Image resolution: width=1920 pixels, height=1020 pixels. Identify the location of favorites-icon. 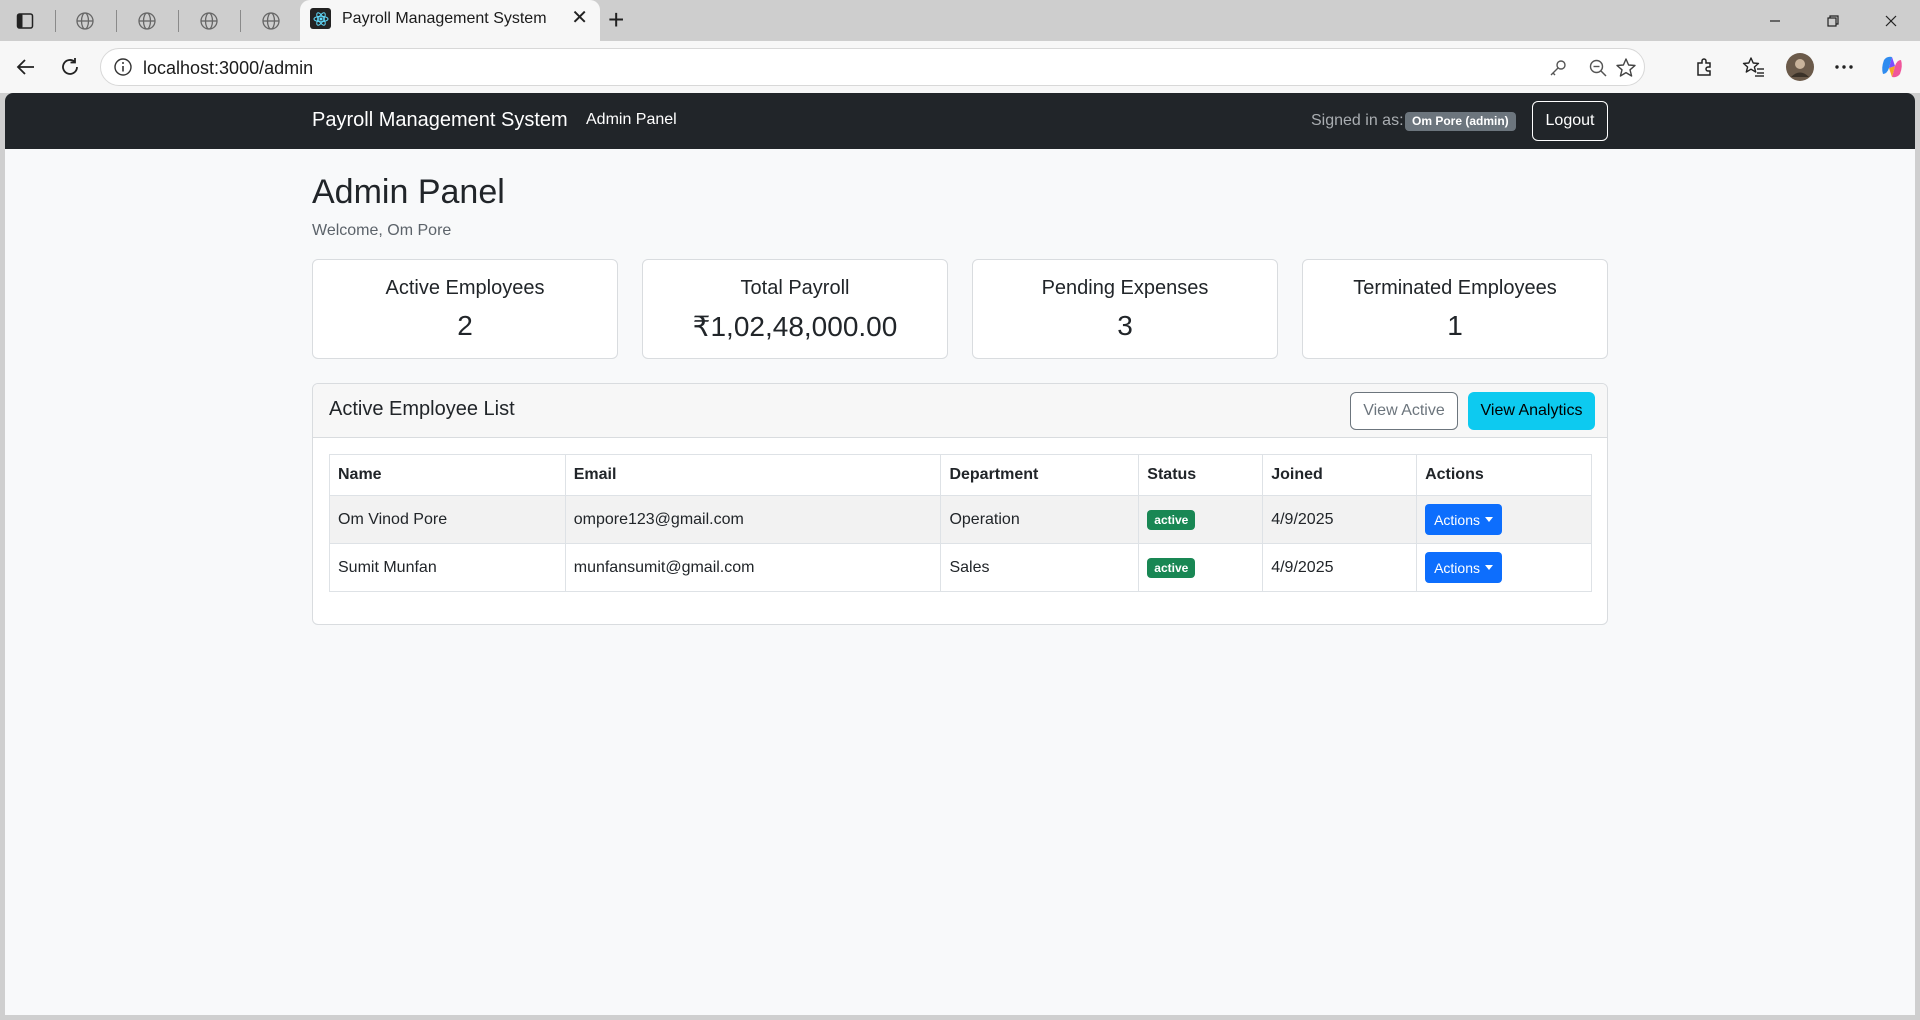
(1754, 67).